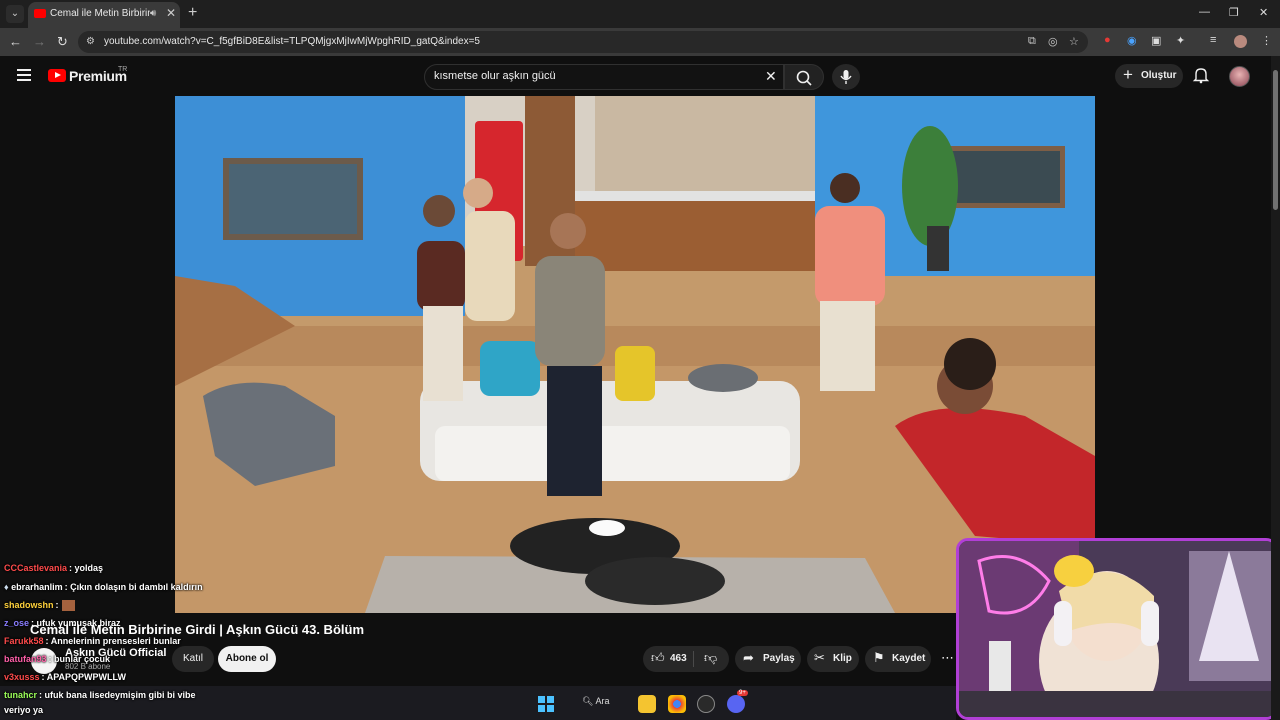 This screenshot has height=720, width=1280. I want to click on bookmark-star-icon: ☆, so click(1074, 41).